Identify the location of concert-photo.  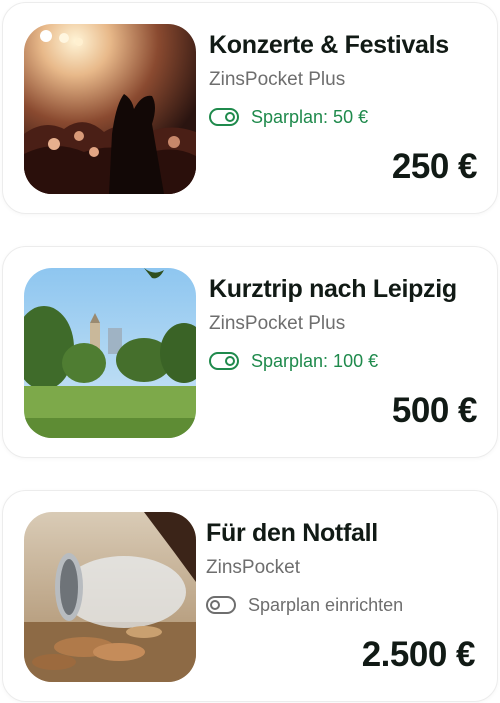
(110, 109).